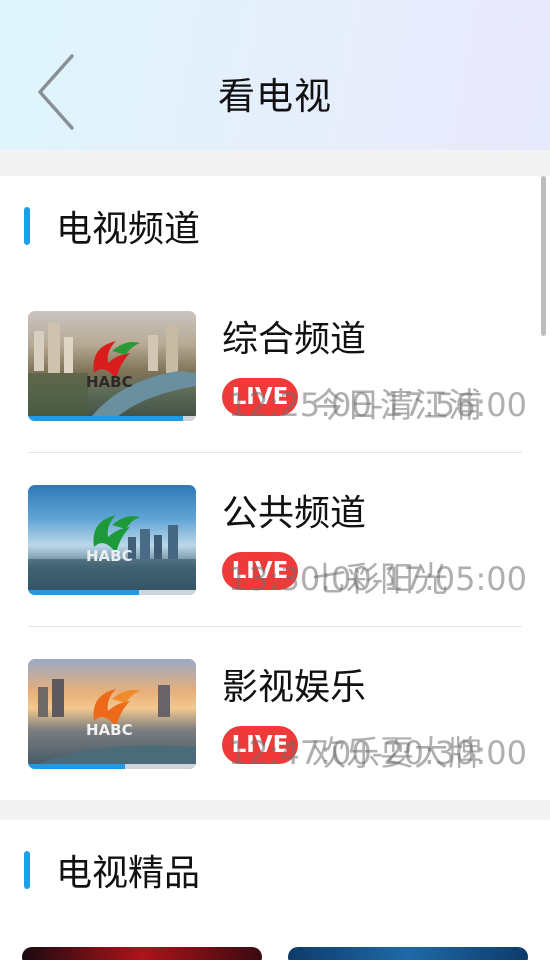  I want to click on channel-name: 影视娱乐, so click(294, 687).